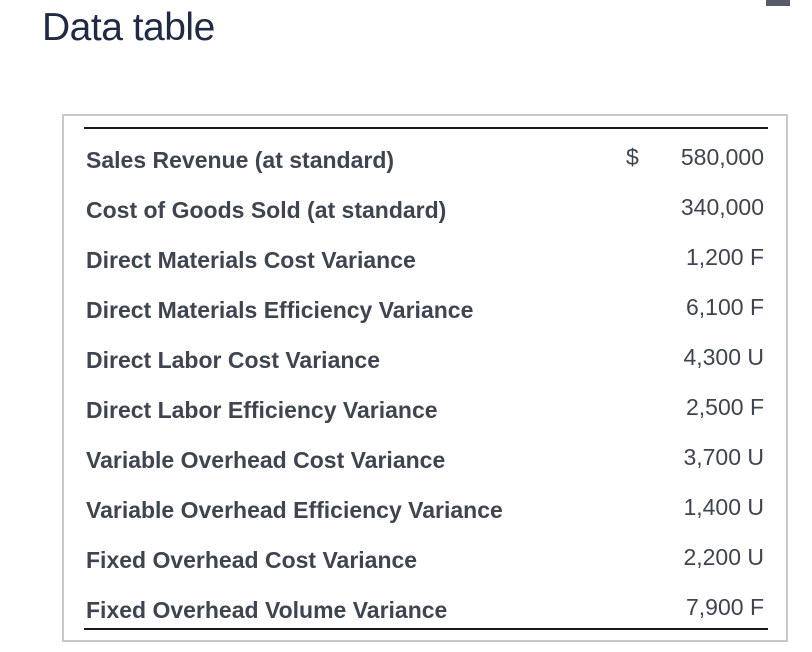 The width and height of the screenshot is (812, 652). Describe the element at coordinates (262, 410) in the screenshot. I see `row-label: Direct Labor Efficiency Variance` at that location.